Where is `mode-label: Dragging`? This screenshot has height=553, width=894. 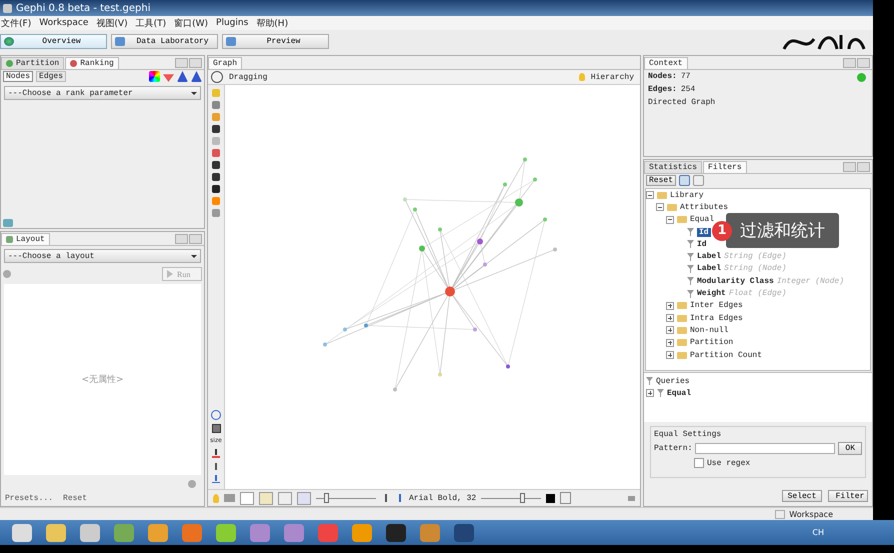 mode-label: Dragging is located at coordinates (248, 77).